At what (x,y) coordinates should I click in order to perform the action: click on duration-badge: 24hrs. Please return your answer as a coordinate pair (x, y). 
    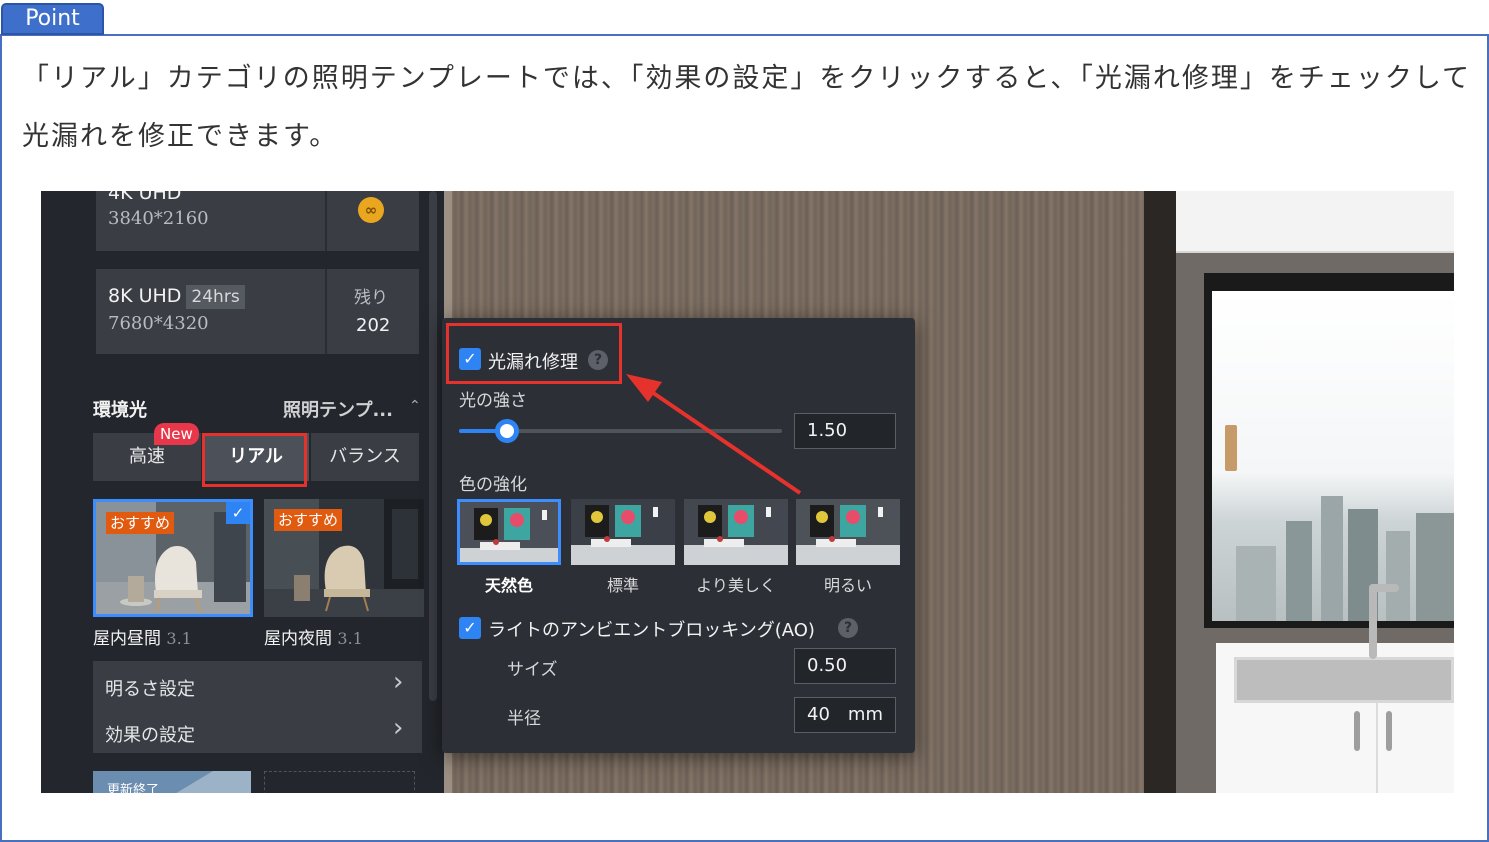
    Looking at the image, I should click on (215, 297).